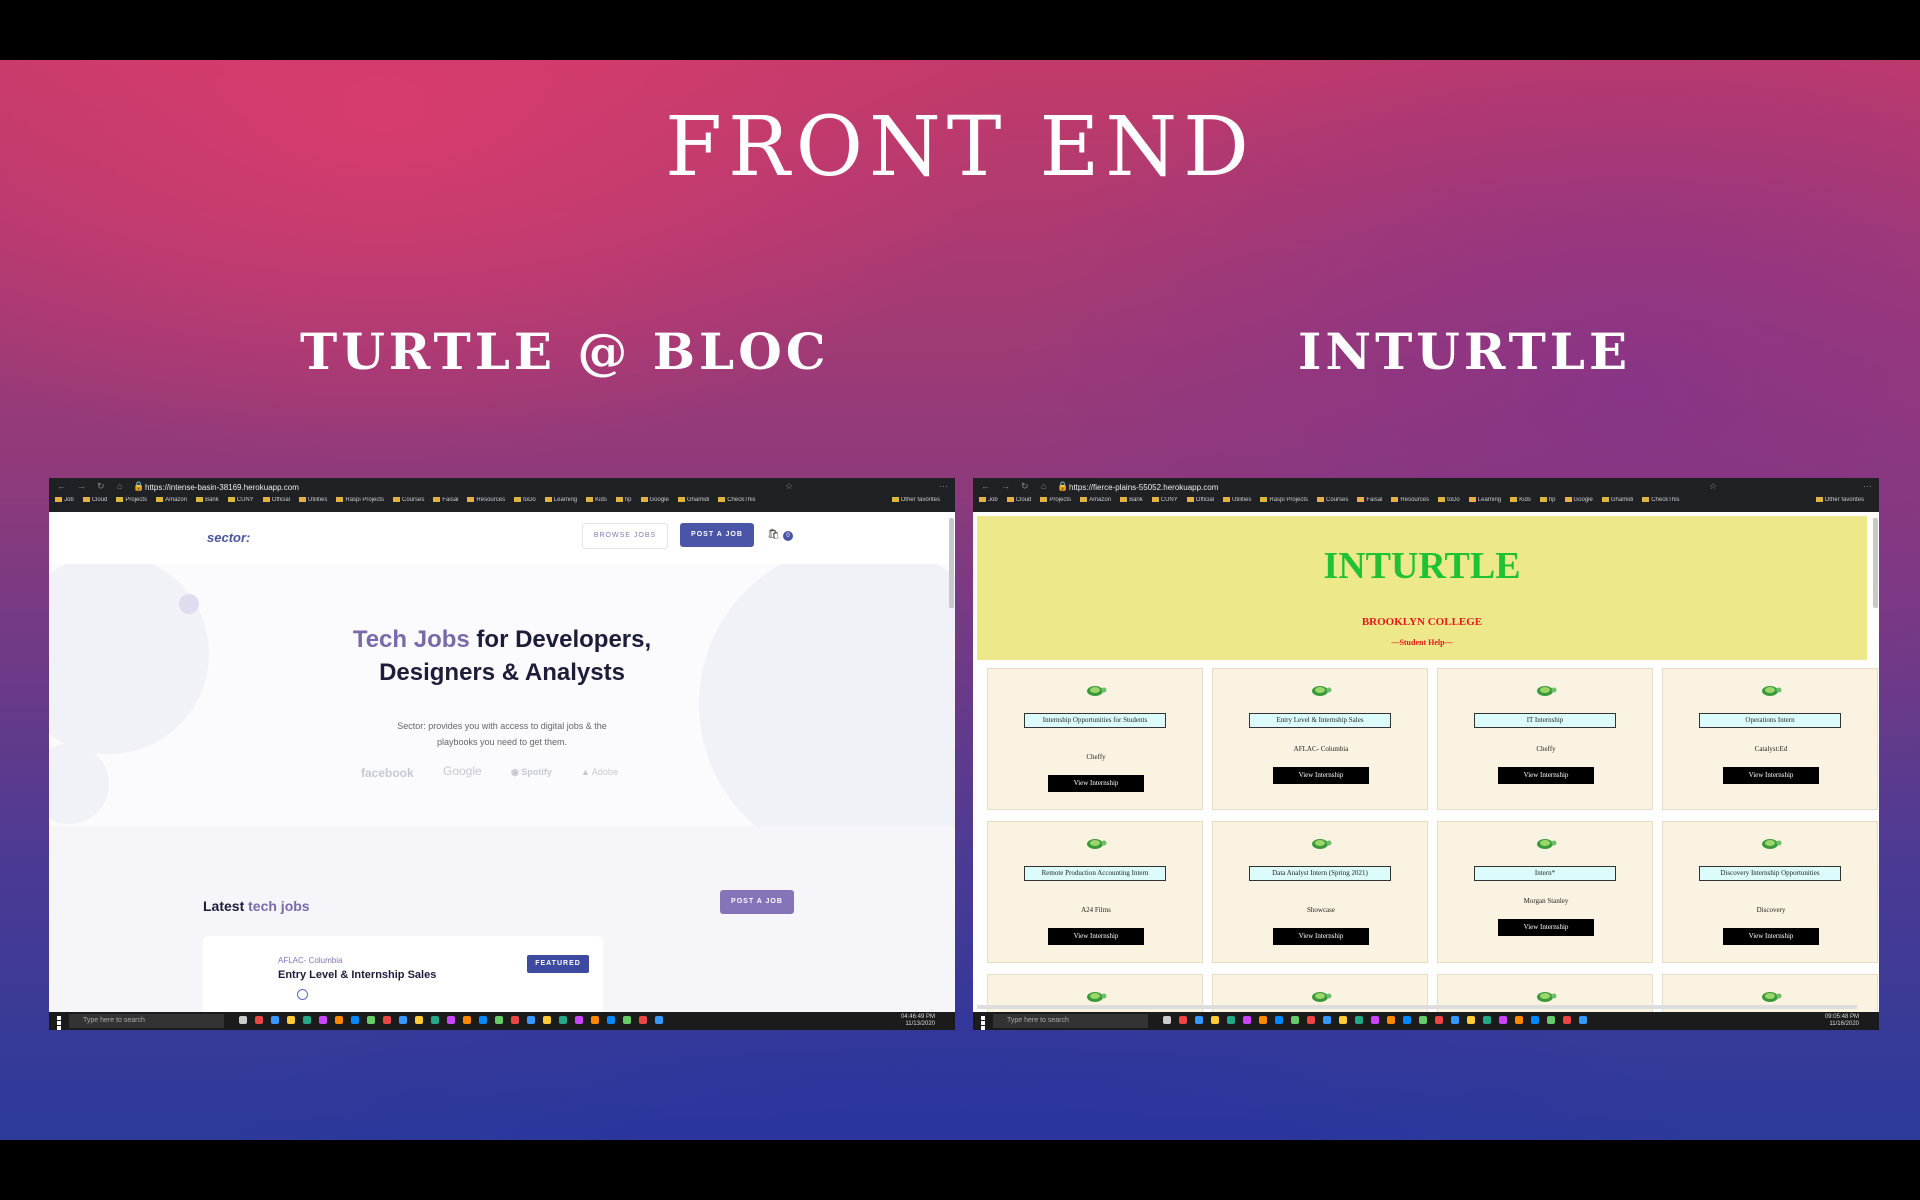  I want to click on bookmark: Utilities, so click(313, 500).